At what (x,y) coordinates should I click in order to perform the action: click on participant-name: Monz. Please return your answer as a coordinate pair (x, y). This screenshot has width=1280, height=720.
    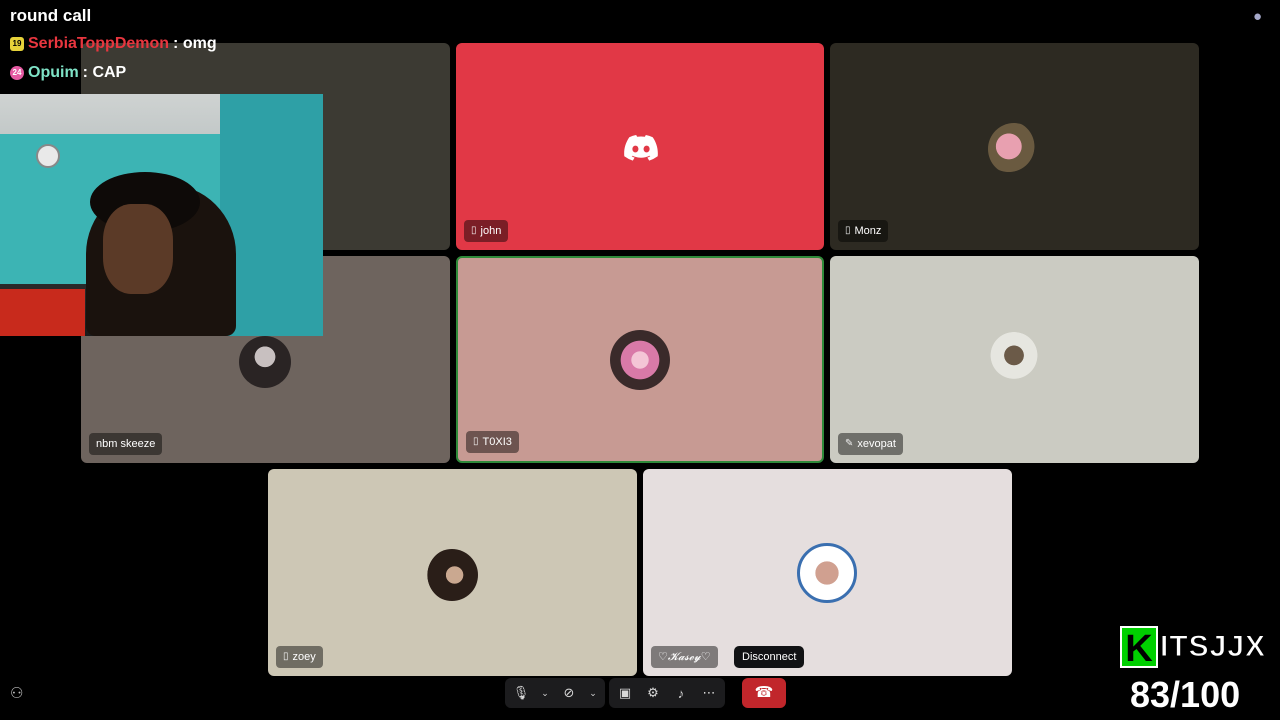
    Looking at the image, I should click on (868, 231).